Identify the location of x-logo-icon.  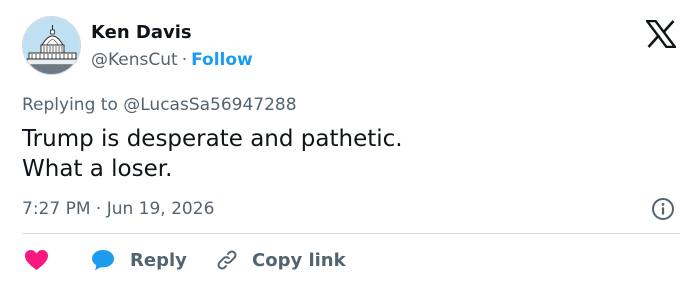
(661, 34).